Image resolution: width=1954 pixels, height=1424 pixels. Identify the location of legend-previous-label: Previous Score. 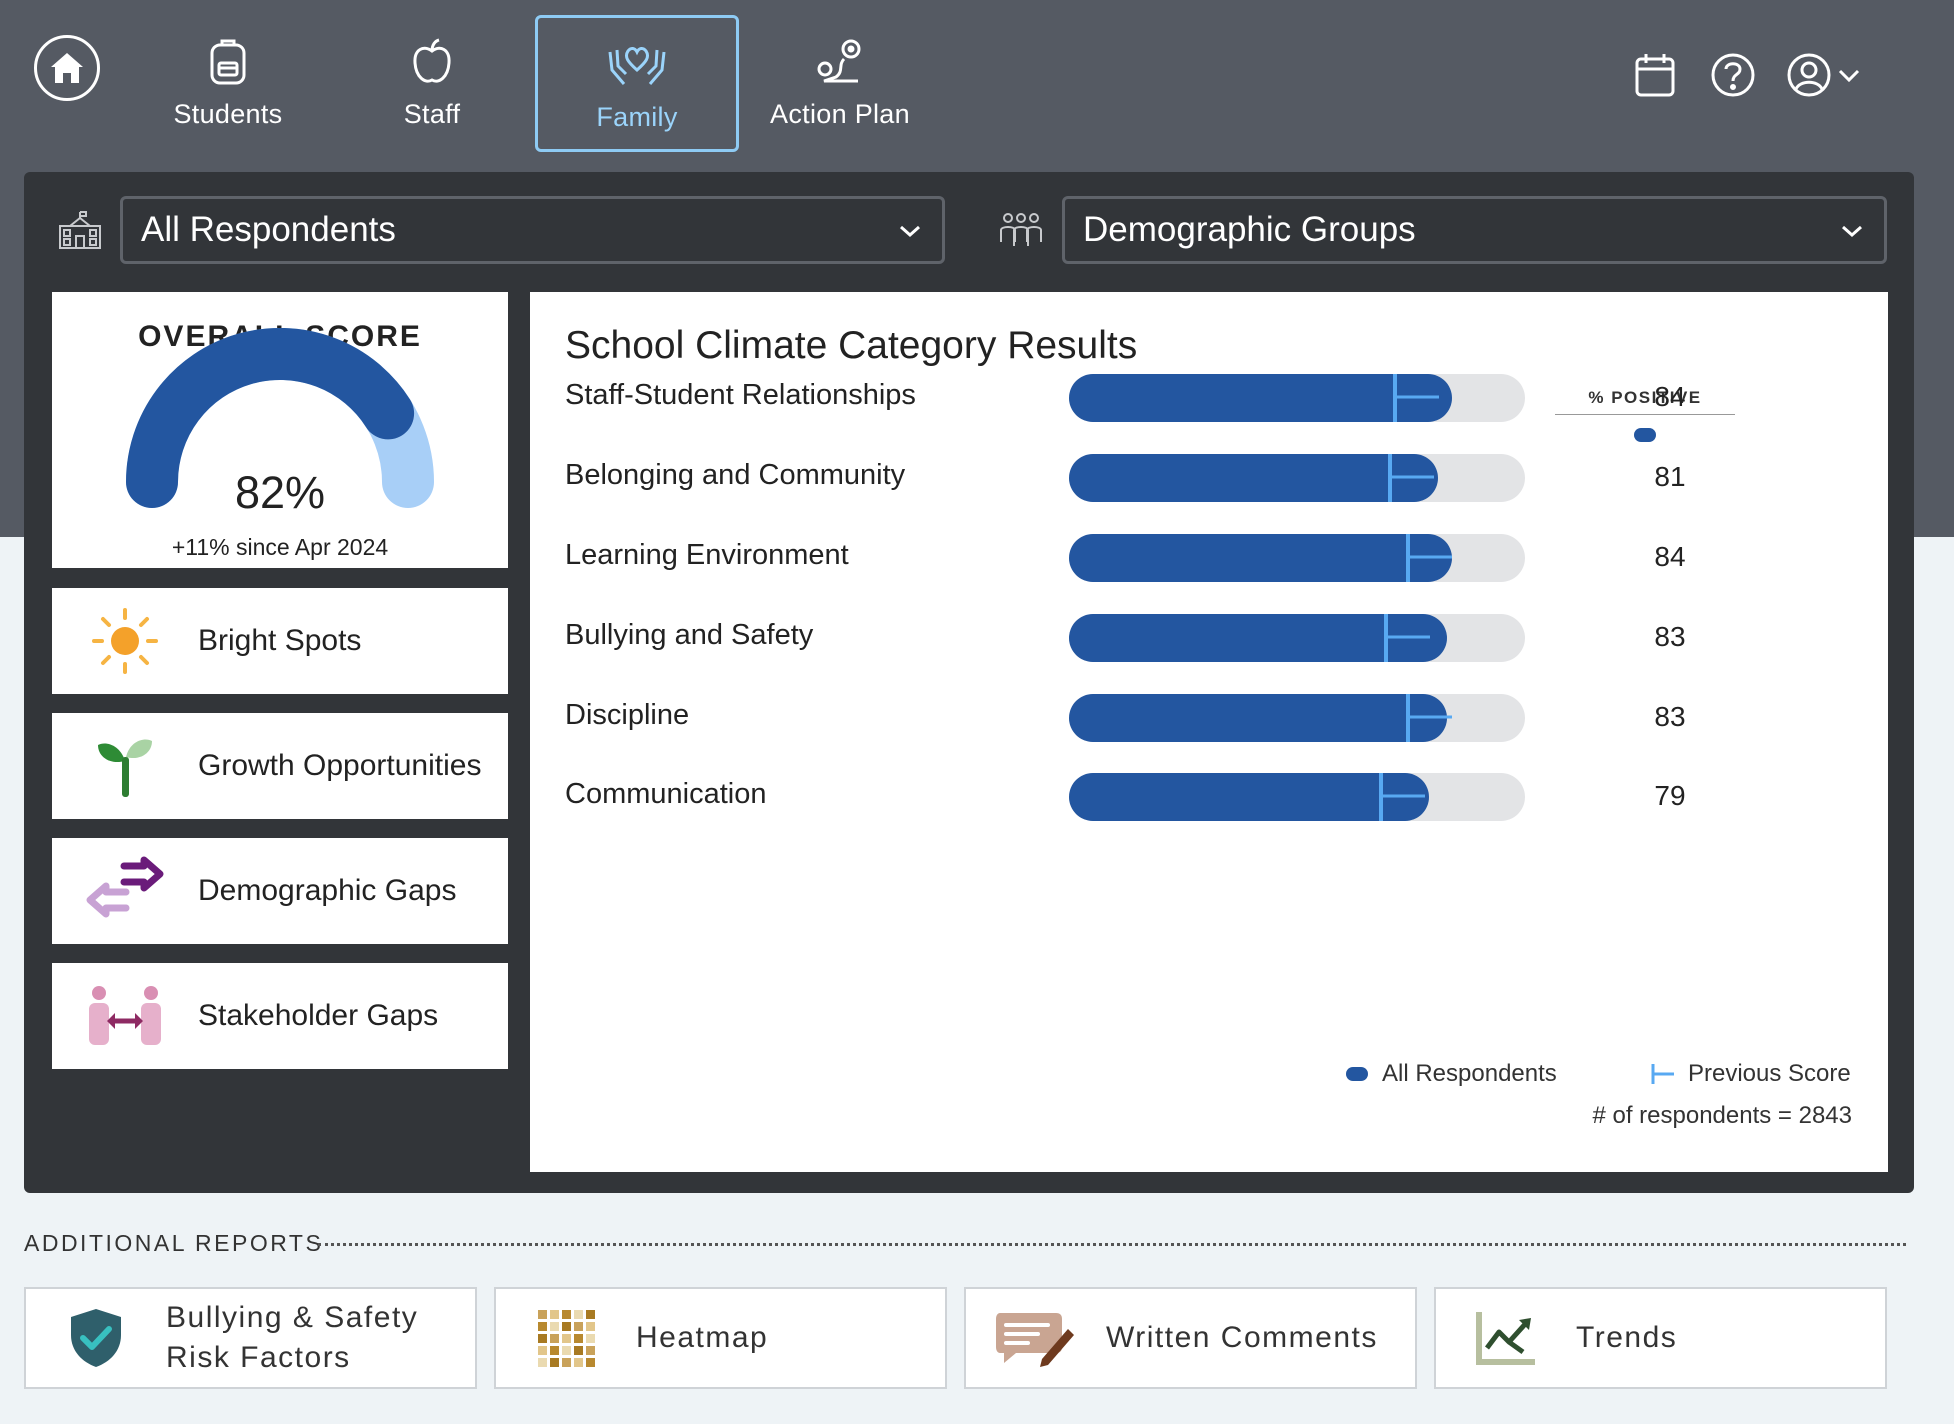
(1769, 1073).